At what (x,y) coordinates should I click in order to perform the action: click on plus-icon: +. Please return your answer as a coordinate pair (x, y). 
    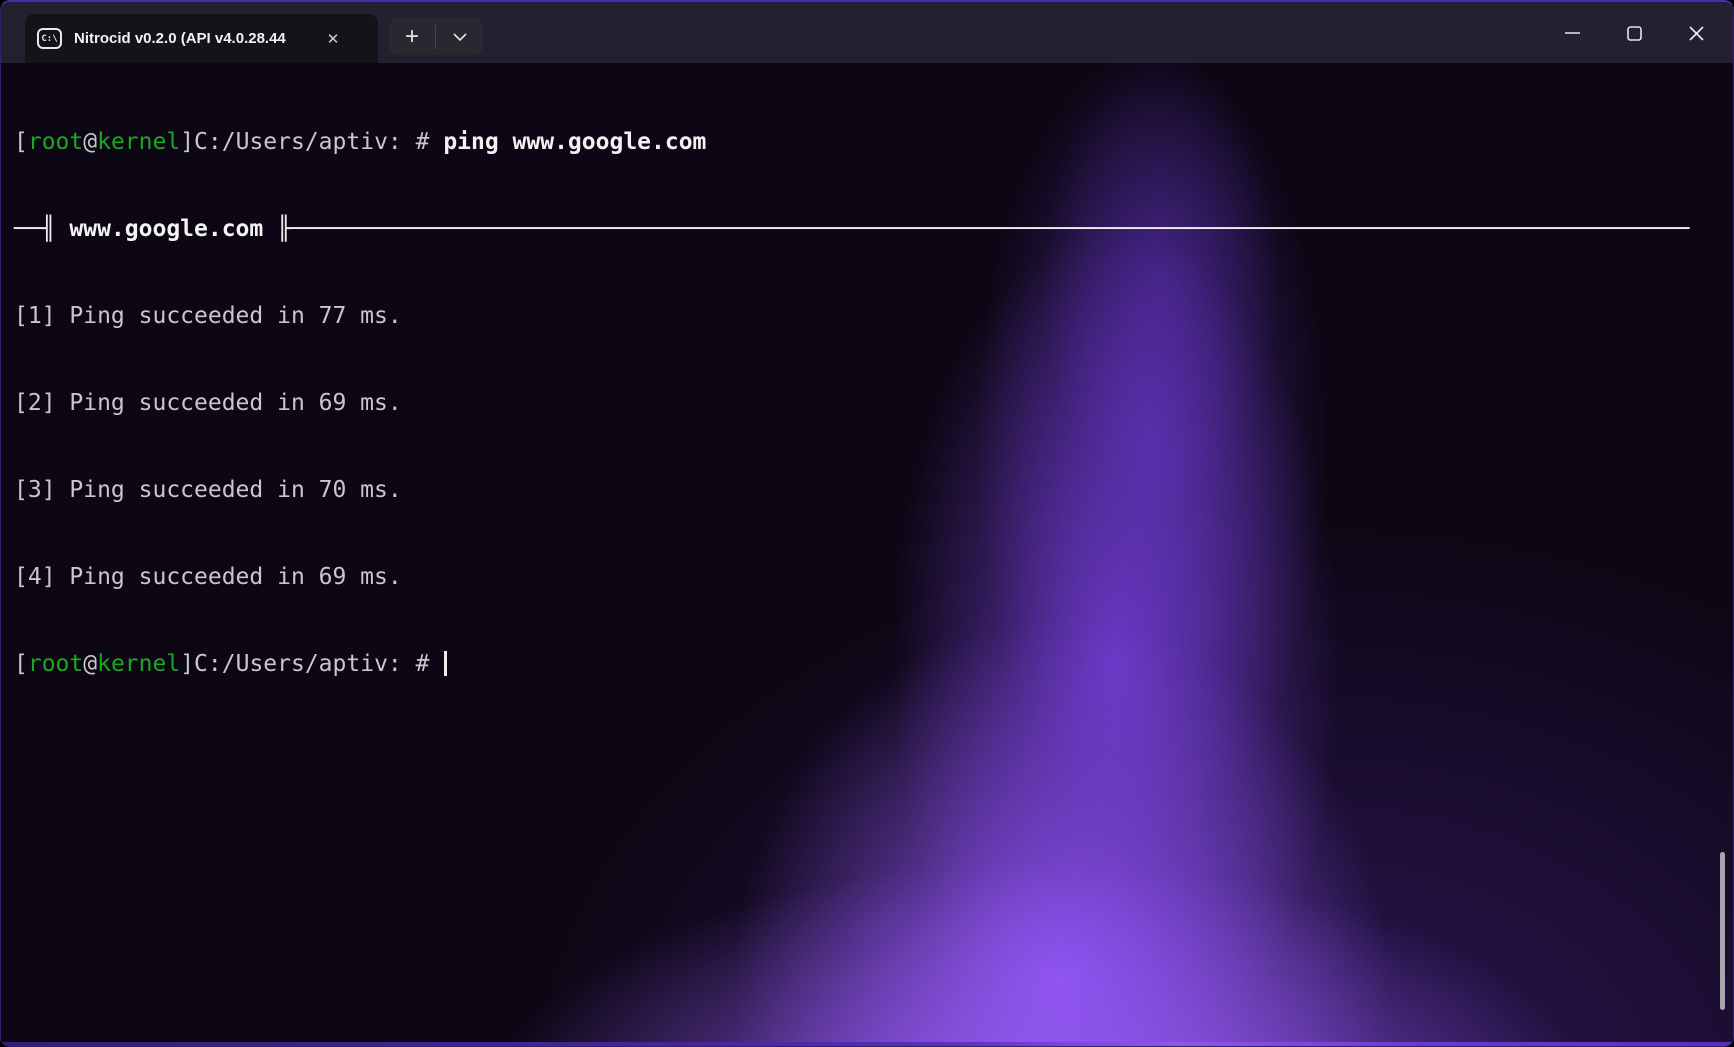
    Looking at the image, I should click on (411, 36).